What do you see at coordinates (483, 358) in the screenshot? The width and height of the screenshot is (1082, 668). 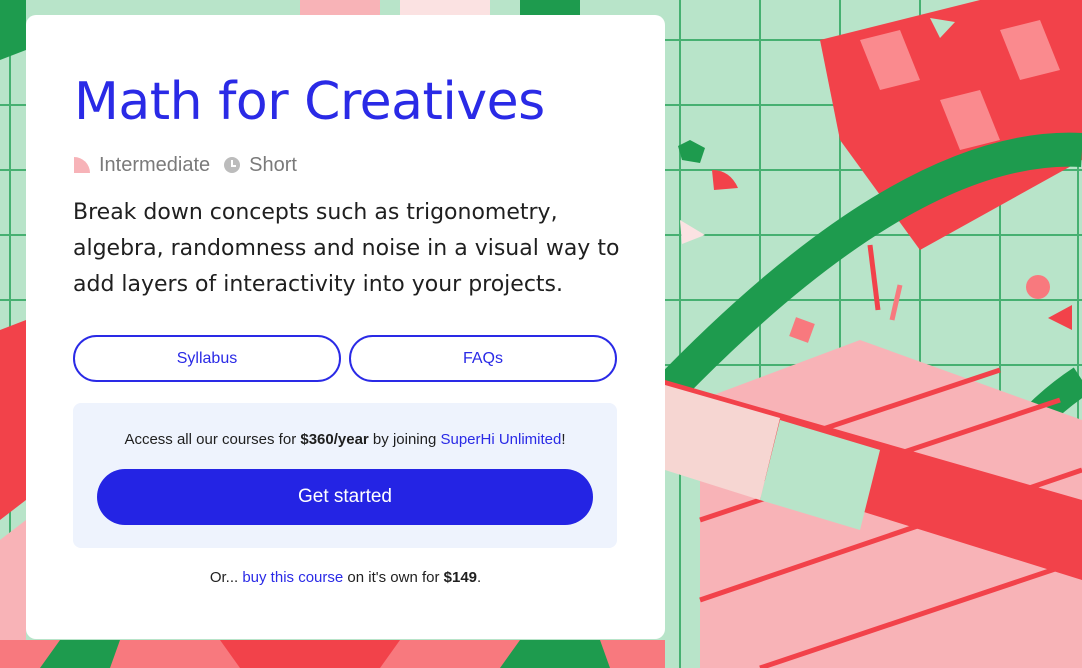 I see `faqs-button: FAQs` at bounding box center [483, 358].